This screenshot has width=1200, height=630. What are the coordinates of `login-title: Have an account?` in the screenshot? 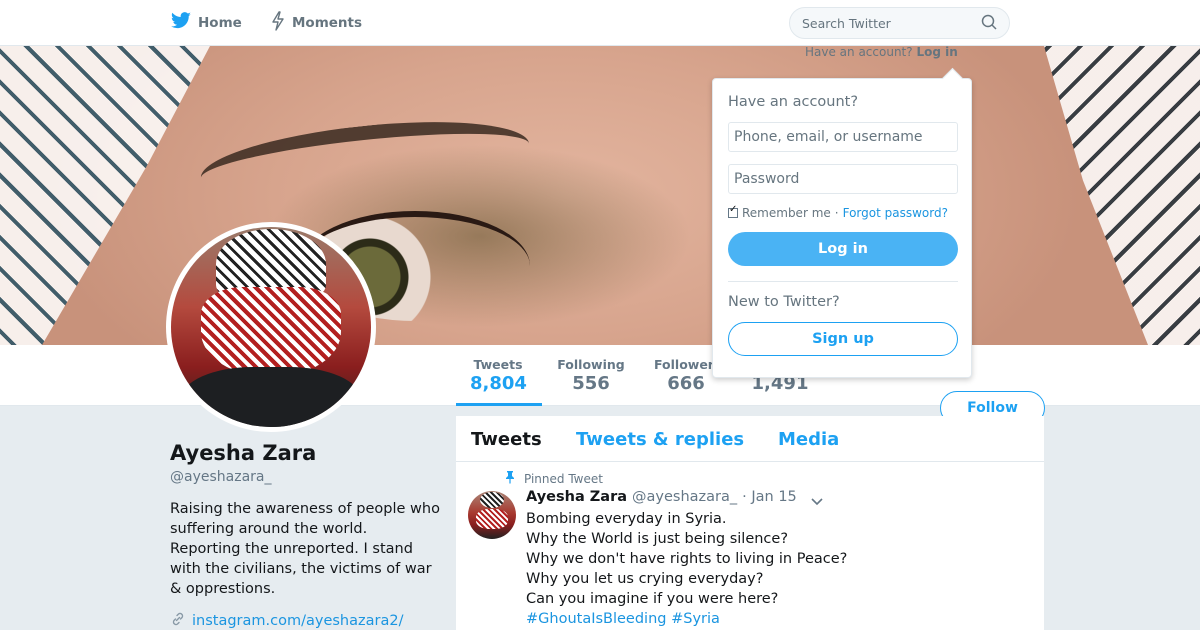 It's located at (793, 102).